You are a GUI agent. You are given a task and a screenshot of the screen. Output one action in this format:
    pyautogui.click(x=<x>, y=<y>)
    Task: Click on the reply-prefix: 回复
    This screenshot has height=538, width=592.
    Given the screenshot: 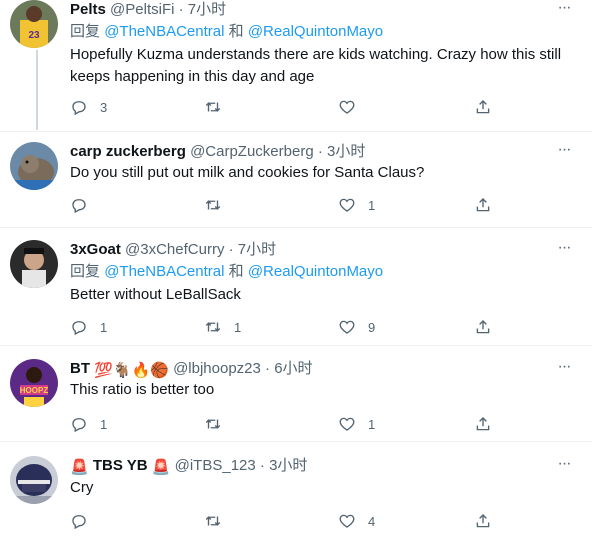 What is the action you would take?
    pyautogui.click(x=85, y=31)
    